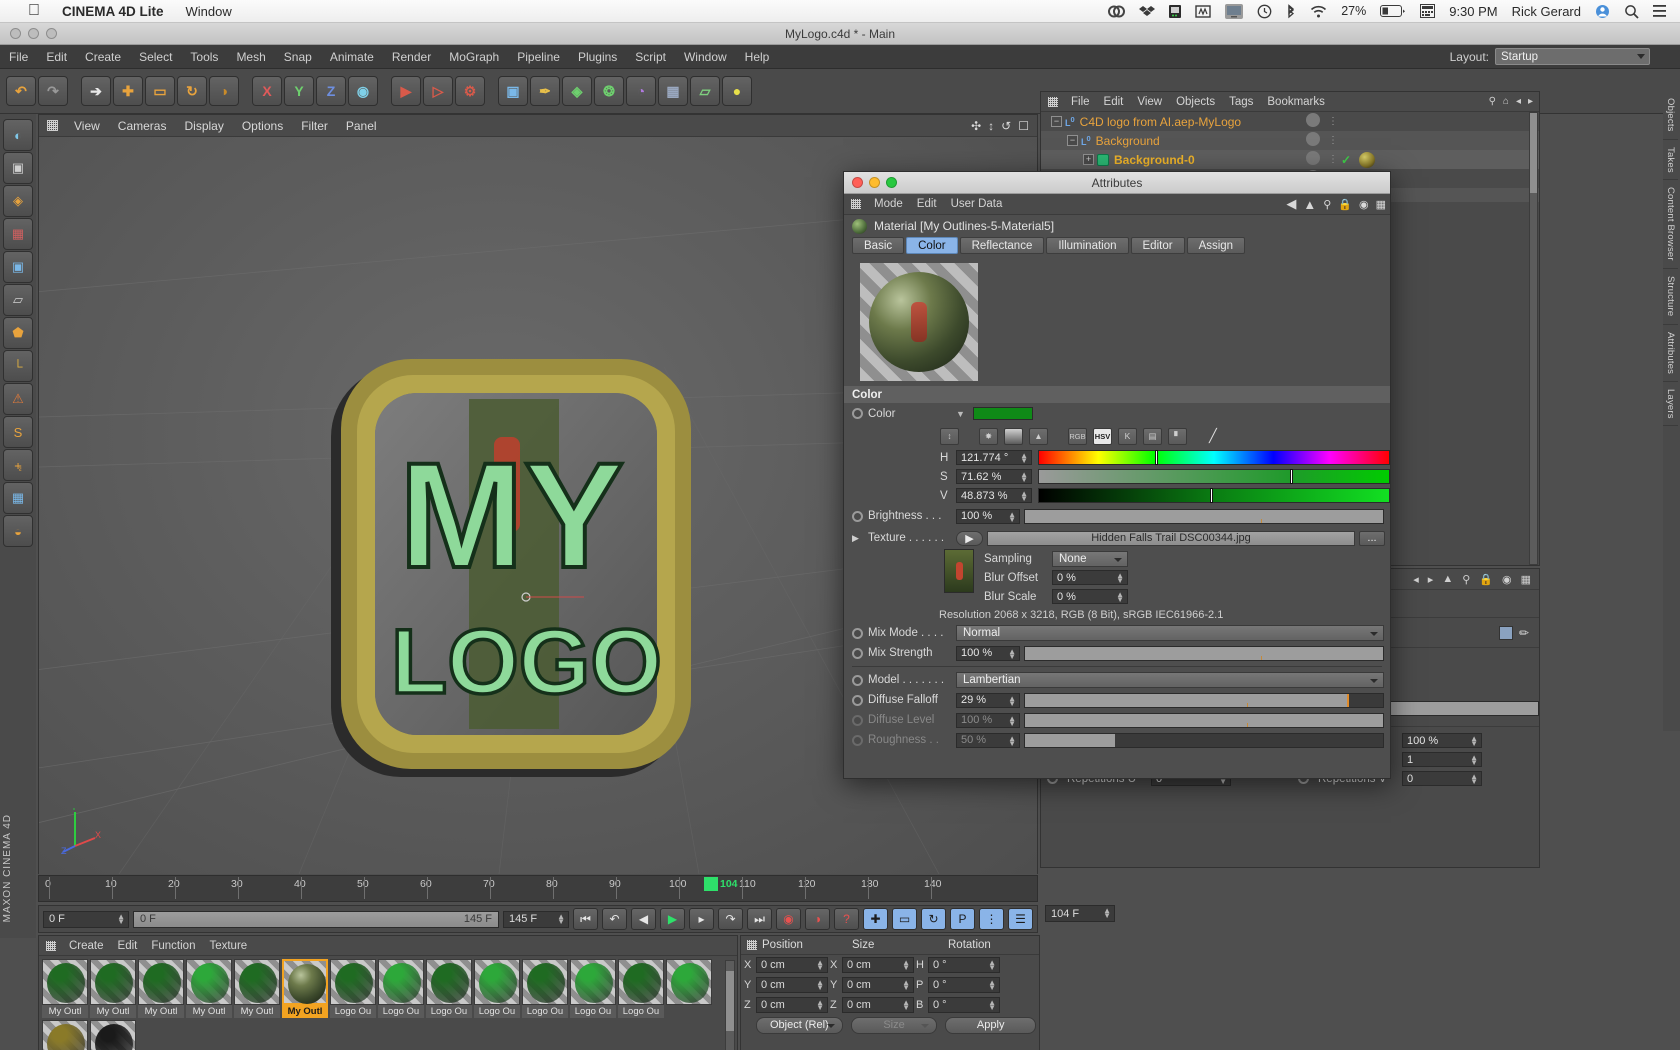 This screenshot has width=1680, height=1050. Describe the element at coordinates (878, 965) in the screenshot. I see `size-x-field: 0 cm ▲ ▼` at that location.